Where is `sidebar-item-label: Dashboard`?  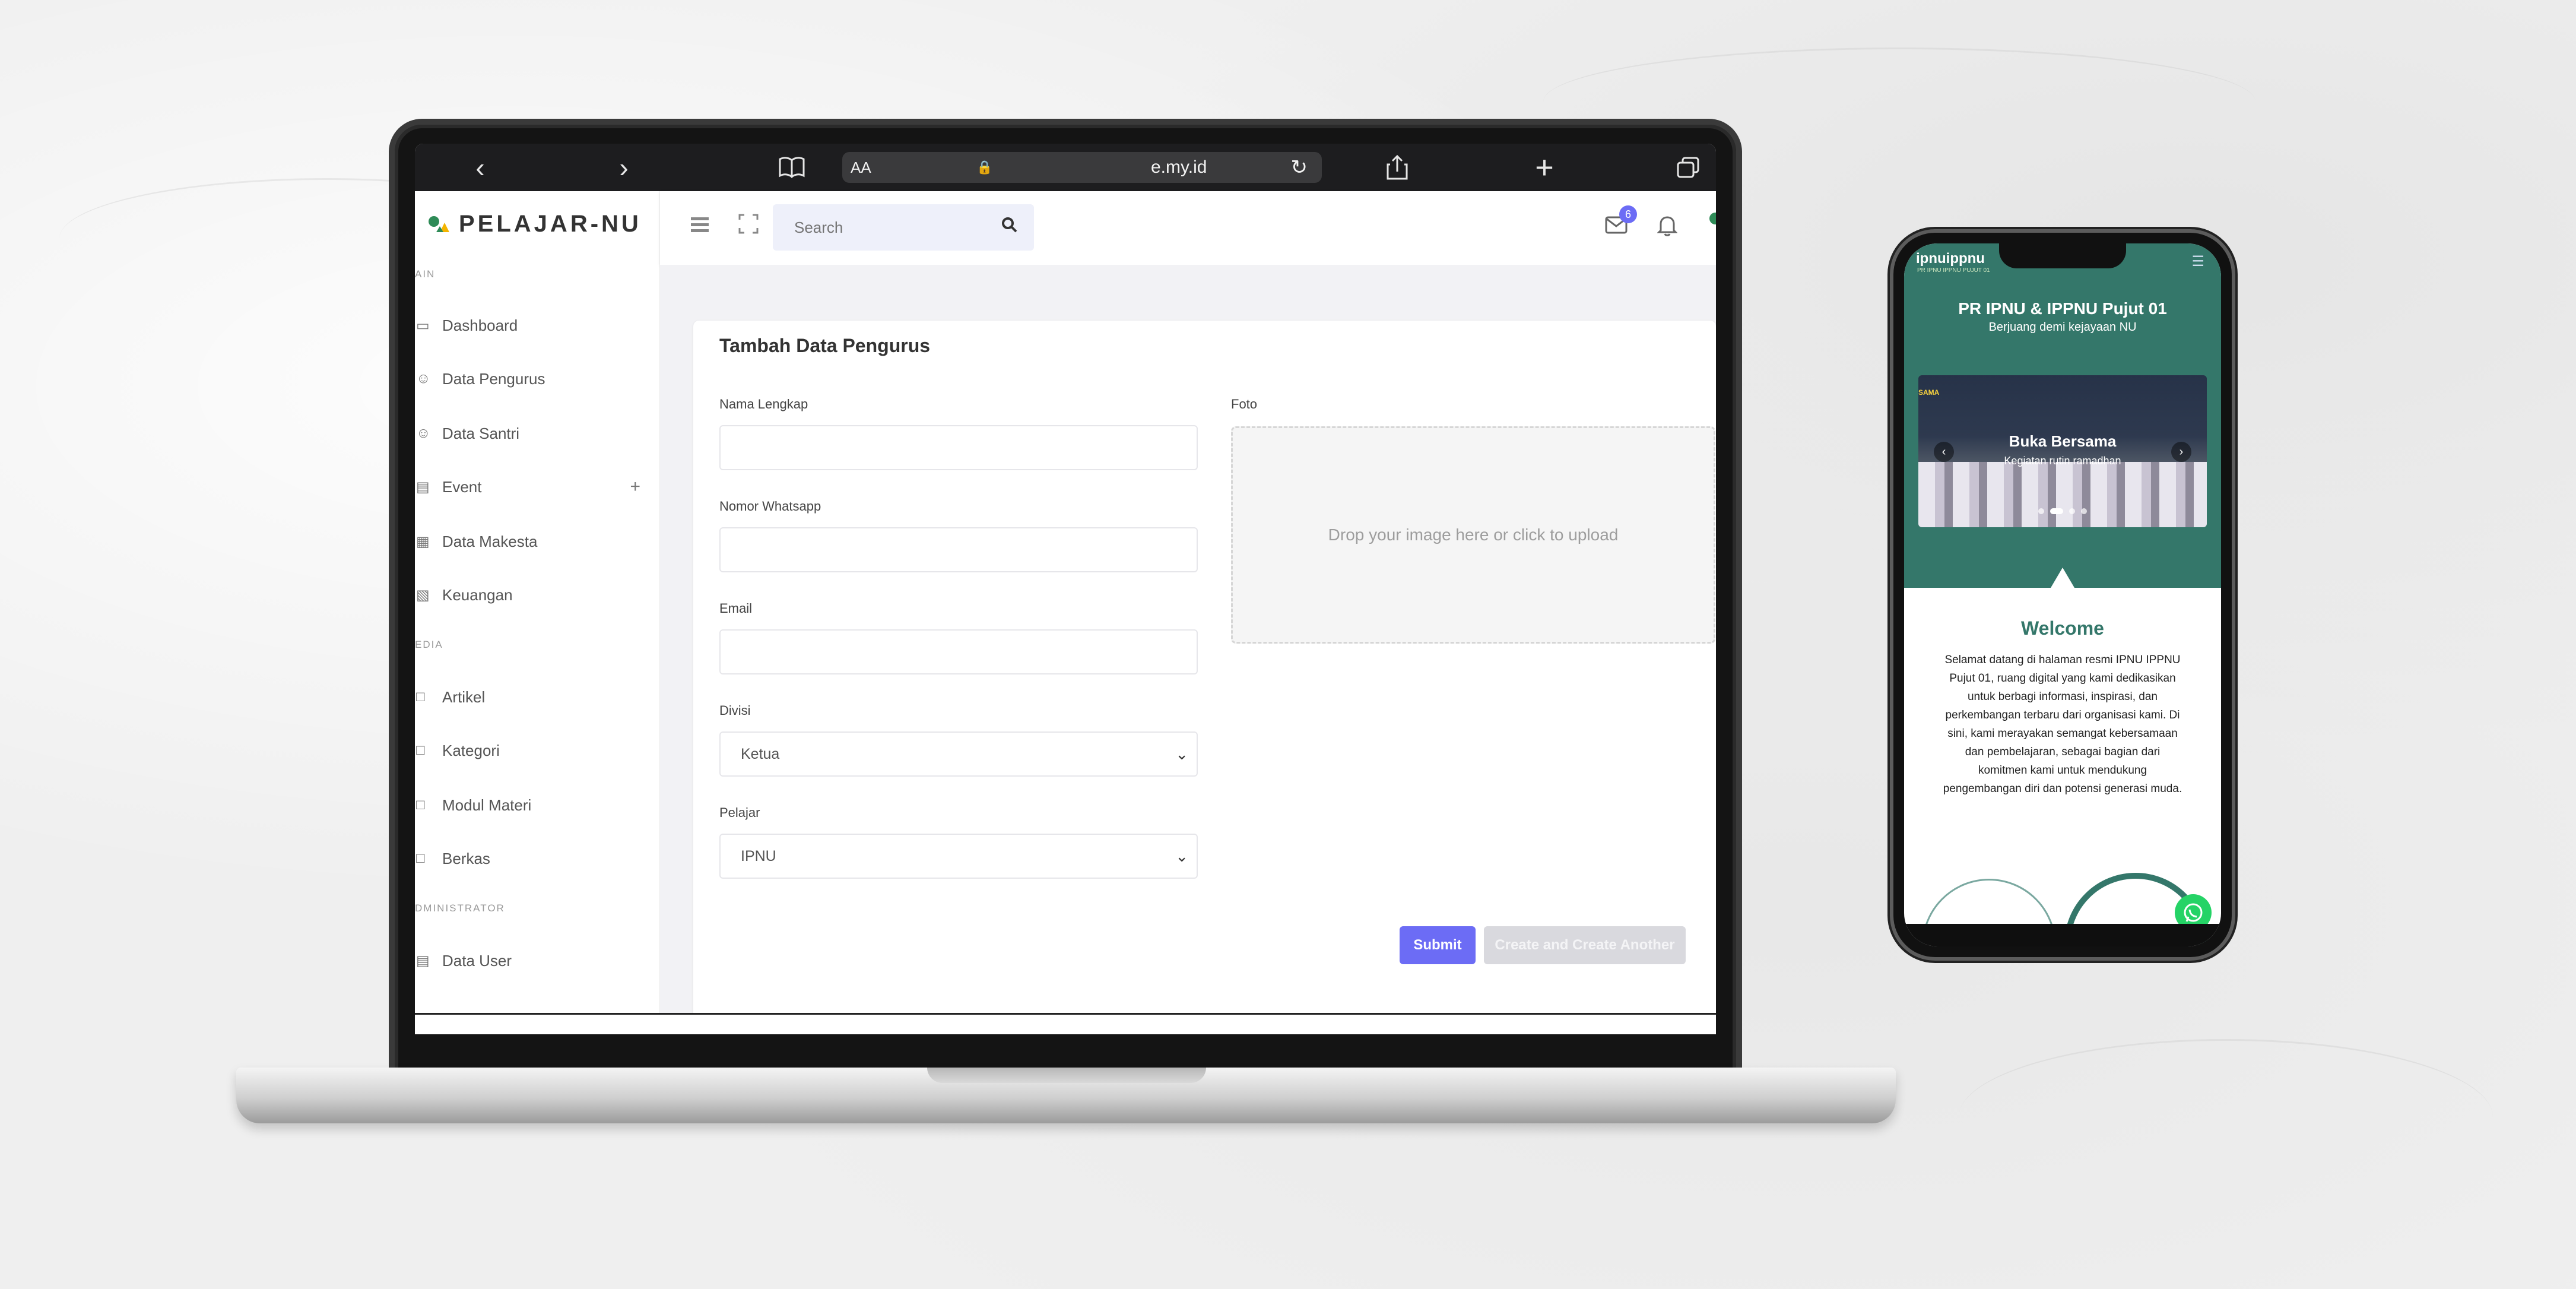 sidebar-item-label: Dashboard is located at coordinates (480, 325).